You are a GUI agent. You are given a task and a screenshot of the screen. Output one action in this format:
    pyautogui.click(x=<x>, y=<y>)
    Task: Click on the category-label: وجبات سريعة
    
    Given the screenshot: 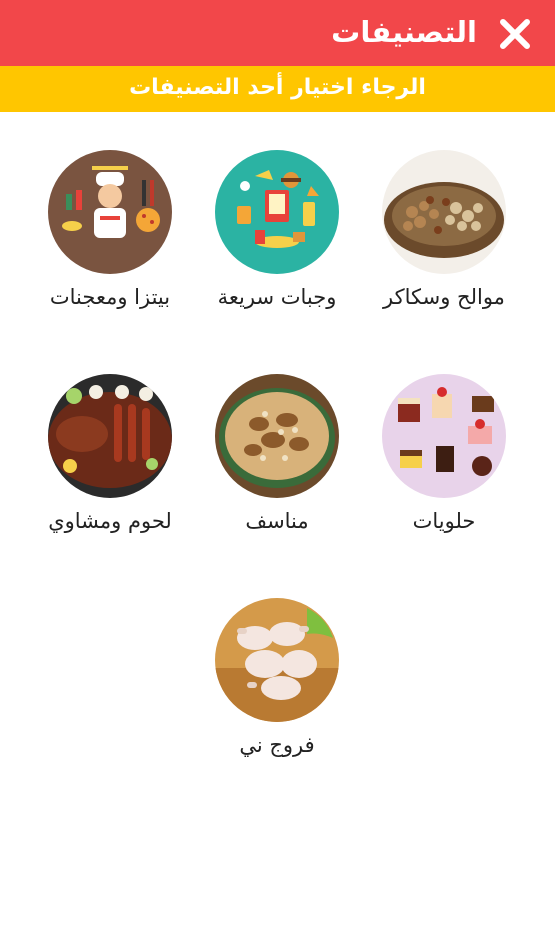 What is the action you would take?
    pyautogui.click(x=277, y=297)
    